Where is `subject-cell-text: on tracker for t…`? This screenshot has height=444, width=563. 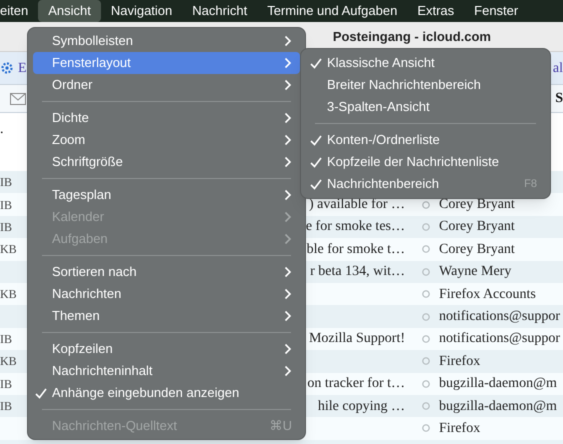
subject-cell-text: on tracker for t… is located at coordinates (356, 384).